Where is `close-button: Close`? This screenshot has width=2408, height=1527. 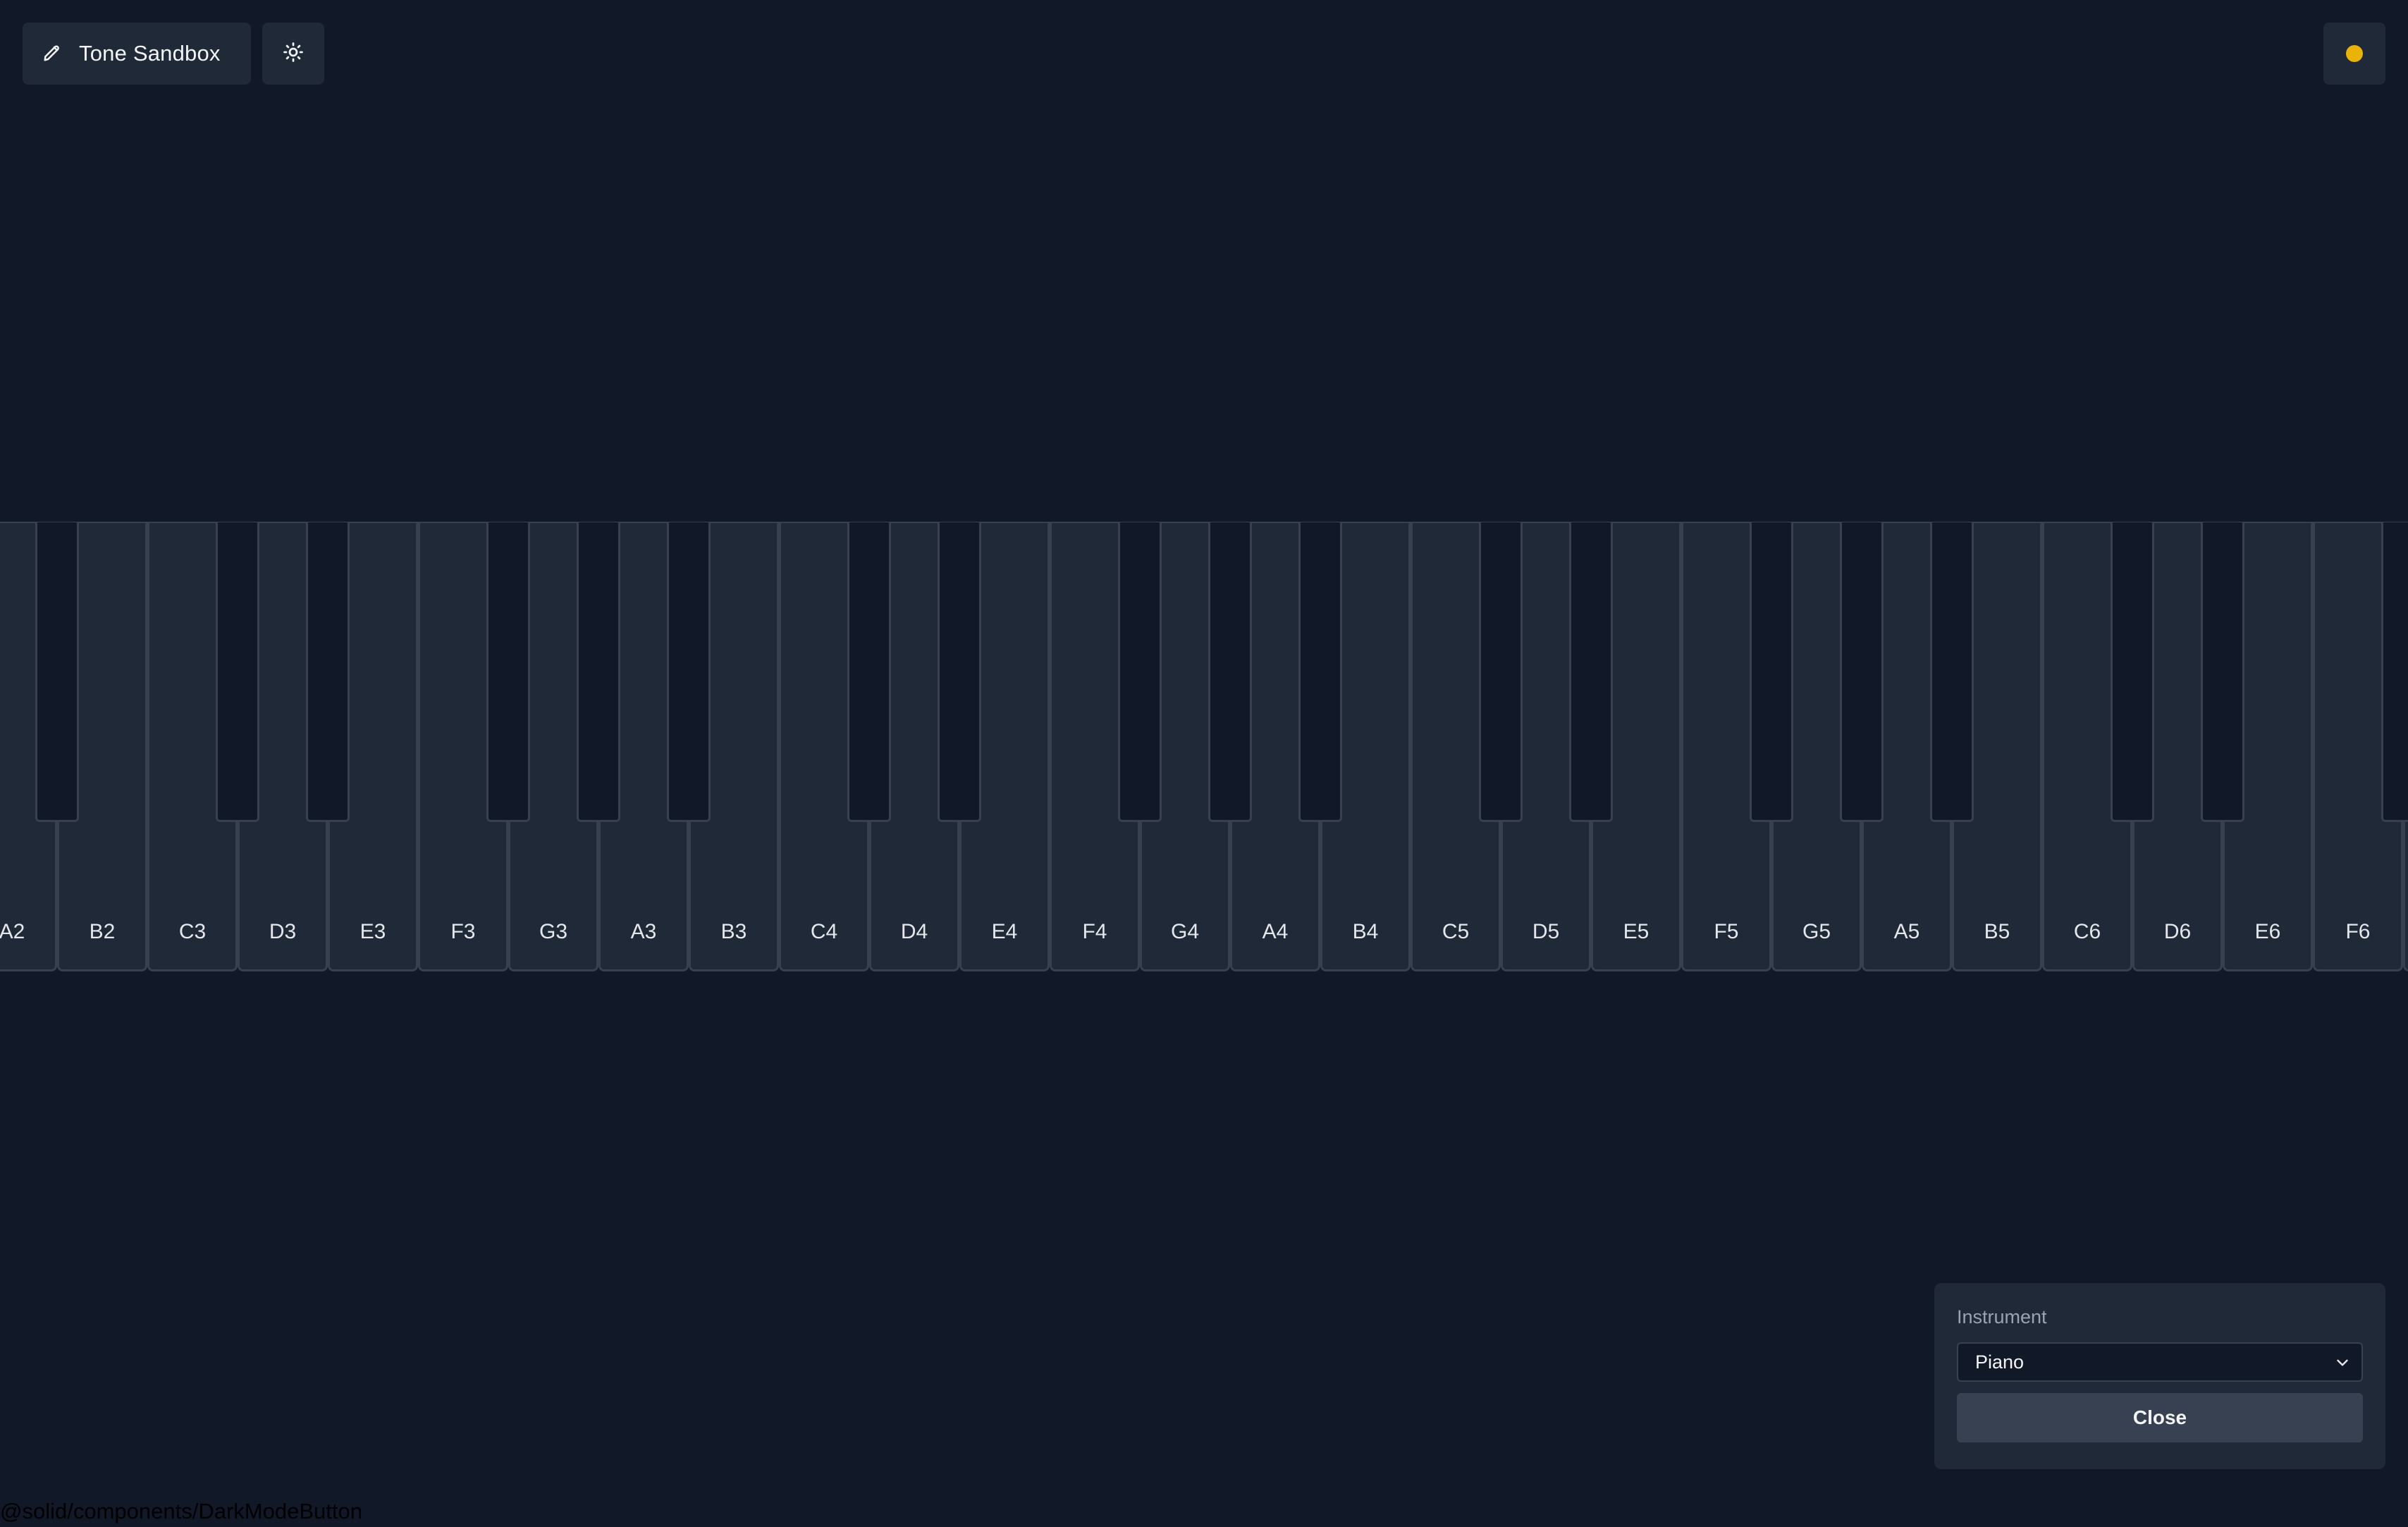
close-button: Close is located at coordinates (2160, 1418).